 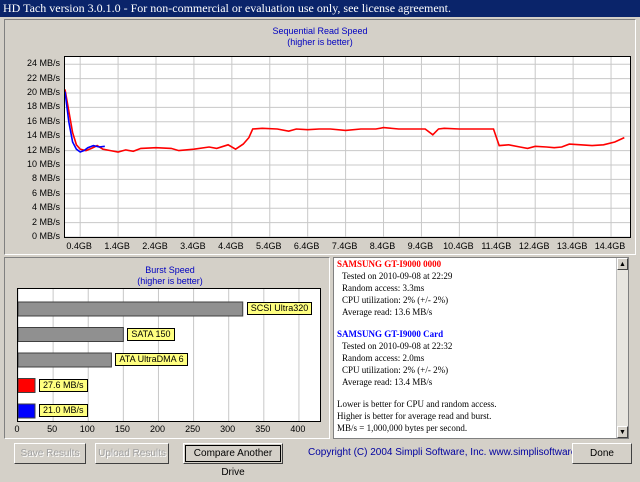 What do you see at coordinates (122, 429) in the screenshot?
I see `burst-x-tick: 150` at bounding box center [122, 429].